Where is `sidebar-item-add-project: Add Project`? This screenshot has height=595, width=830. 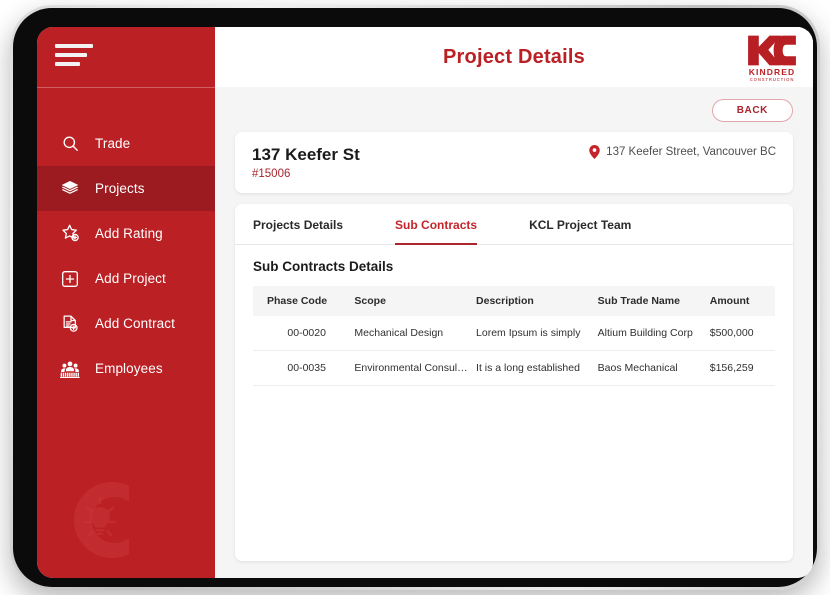 sidebar-item-add-project: Add Project is located at coordinates (126, 278).